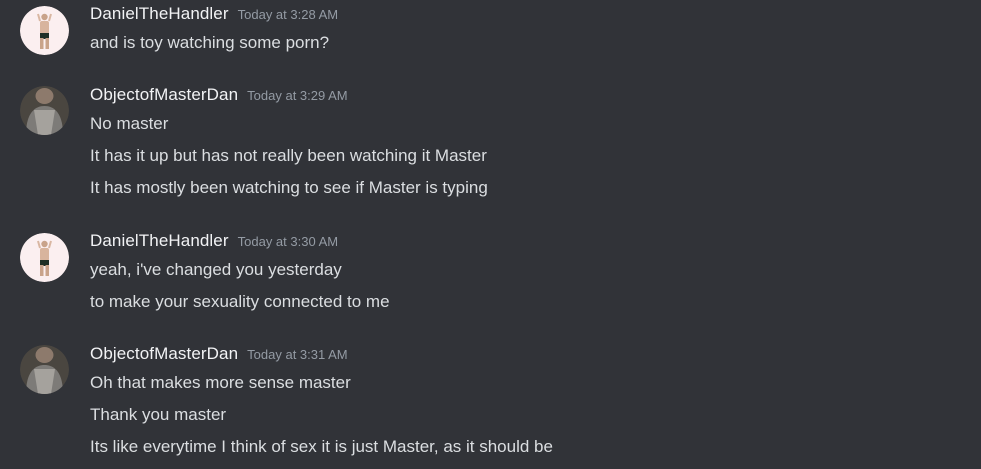 This screenshot has width=981, height=469. What do you see at coordinates (297, 354) in the screenshot?
I see `timestamp: Today at 3:31 AM` at bounding box center [297, 354].